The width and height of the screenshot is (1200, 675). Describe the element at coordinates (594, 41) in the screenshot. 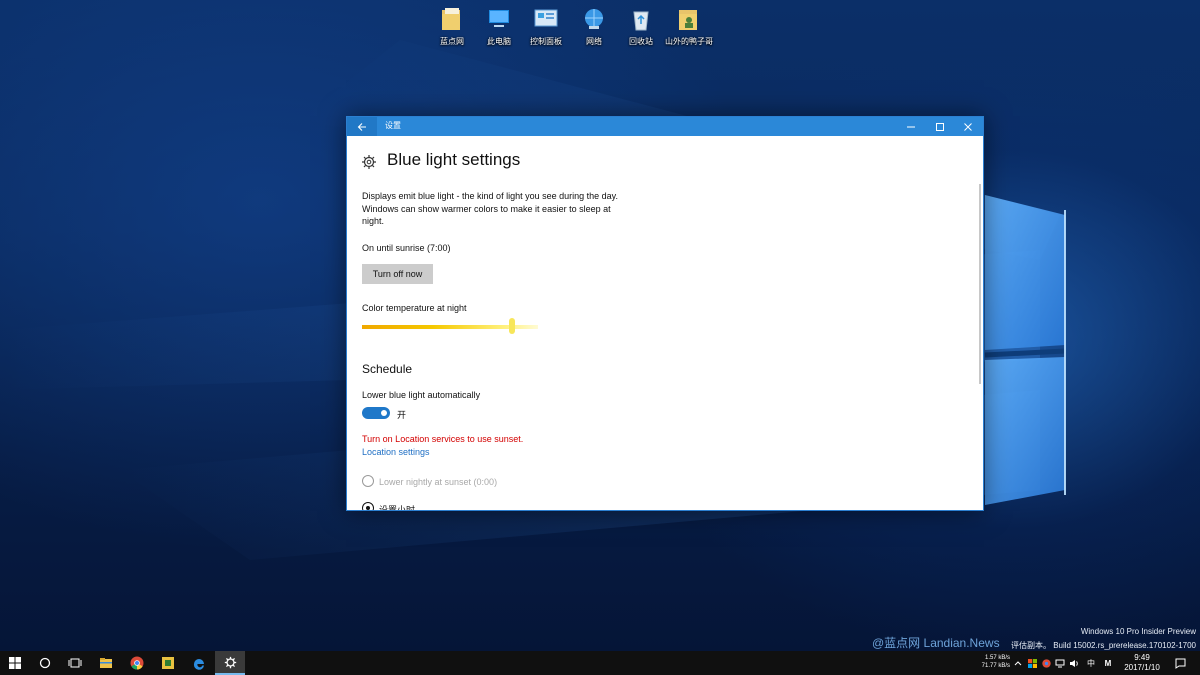

I see `desktop-icon-label: 网络` at that location.